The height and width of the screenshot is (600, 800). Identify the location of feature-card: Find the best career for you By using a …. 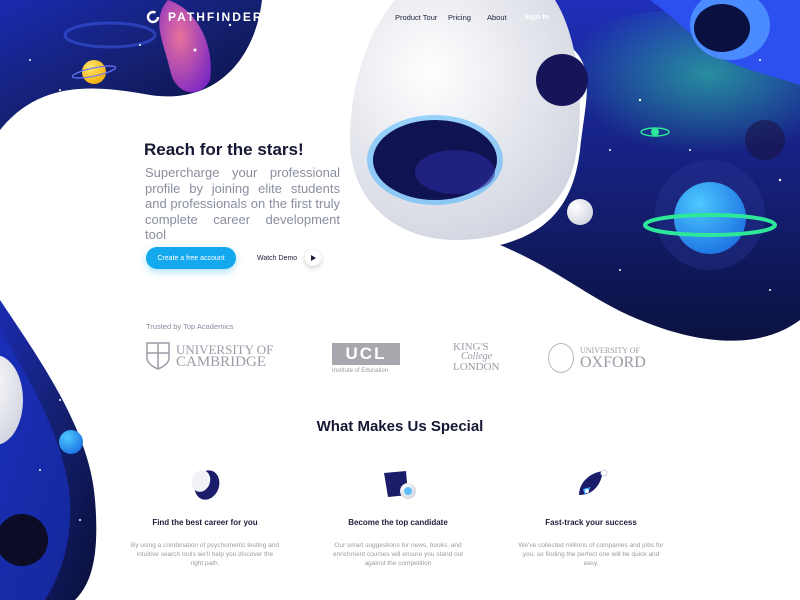
(205, 516).